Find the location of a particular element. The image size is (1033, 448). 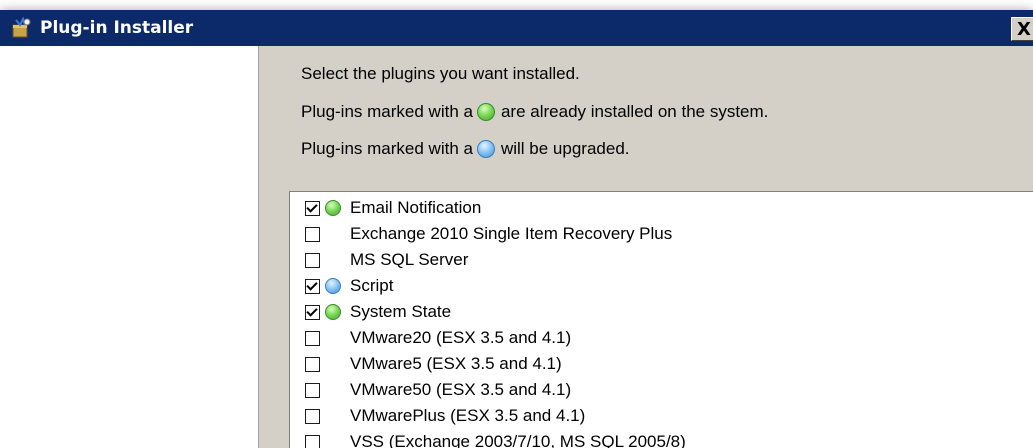

plugin-list-item: Exchange 2010 Single Item Recovery Plus is located at coordinates (488, 234).